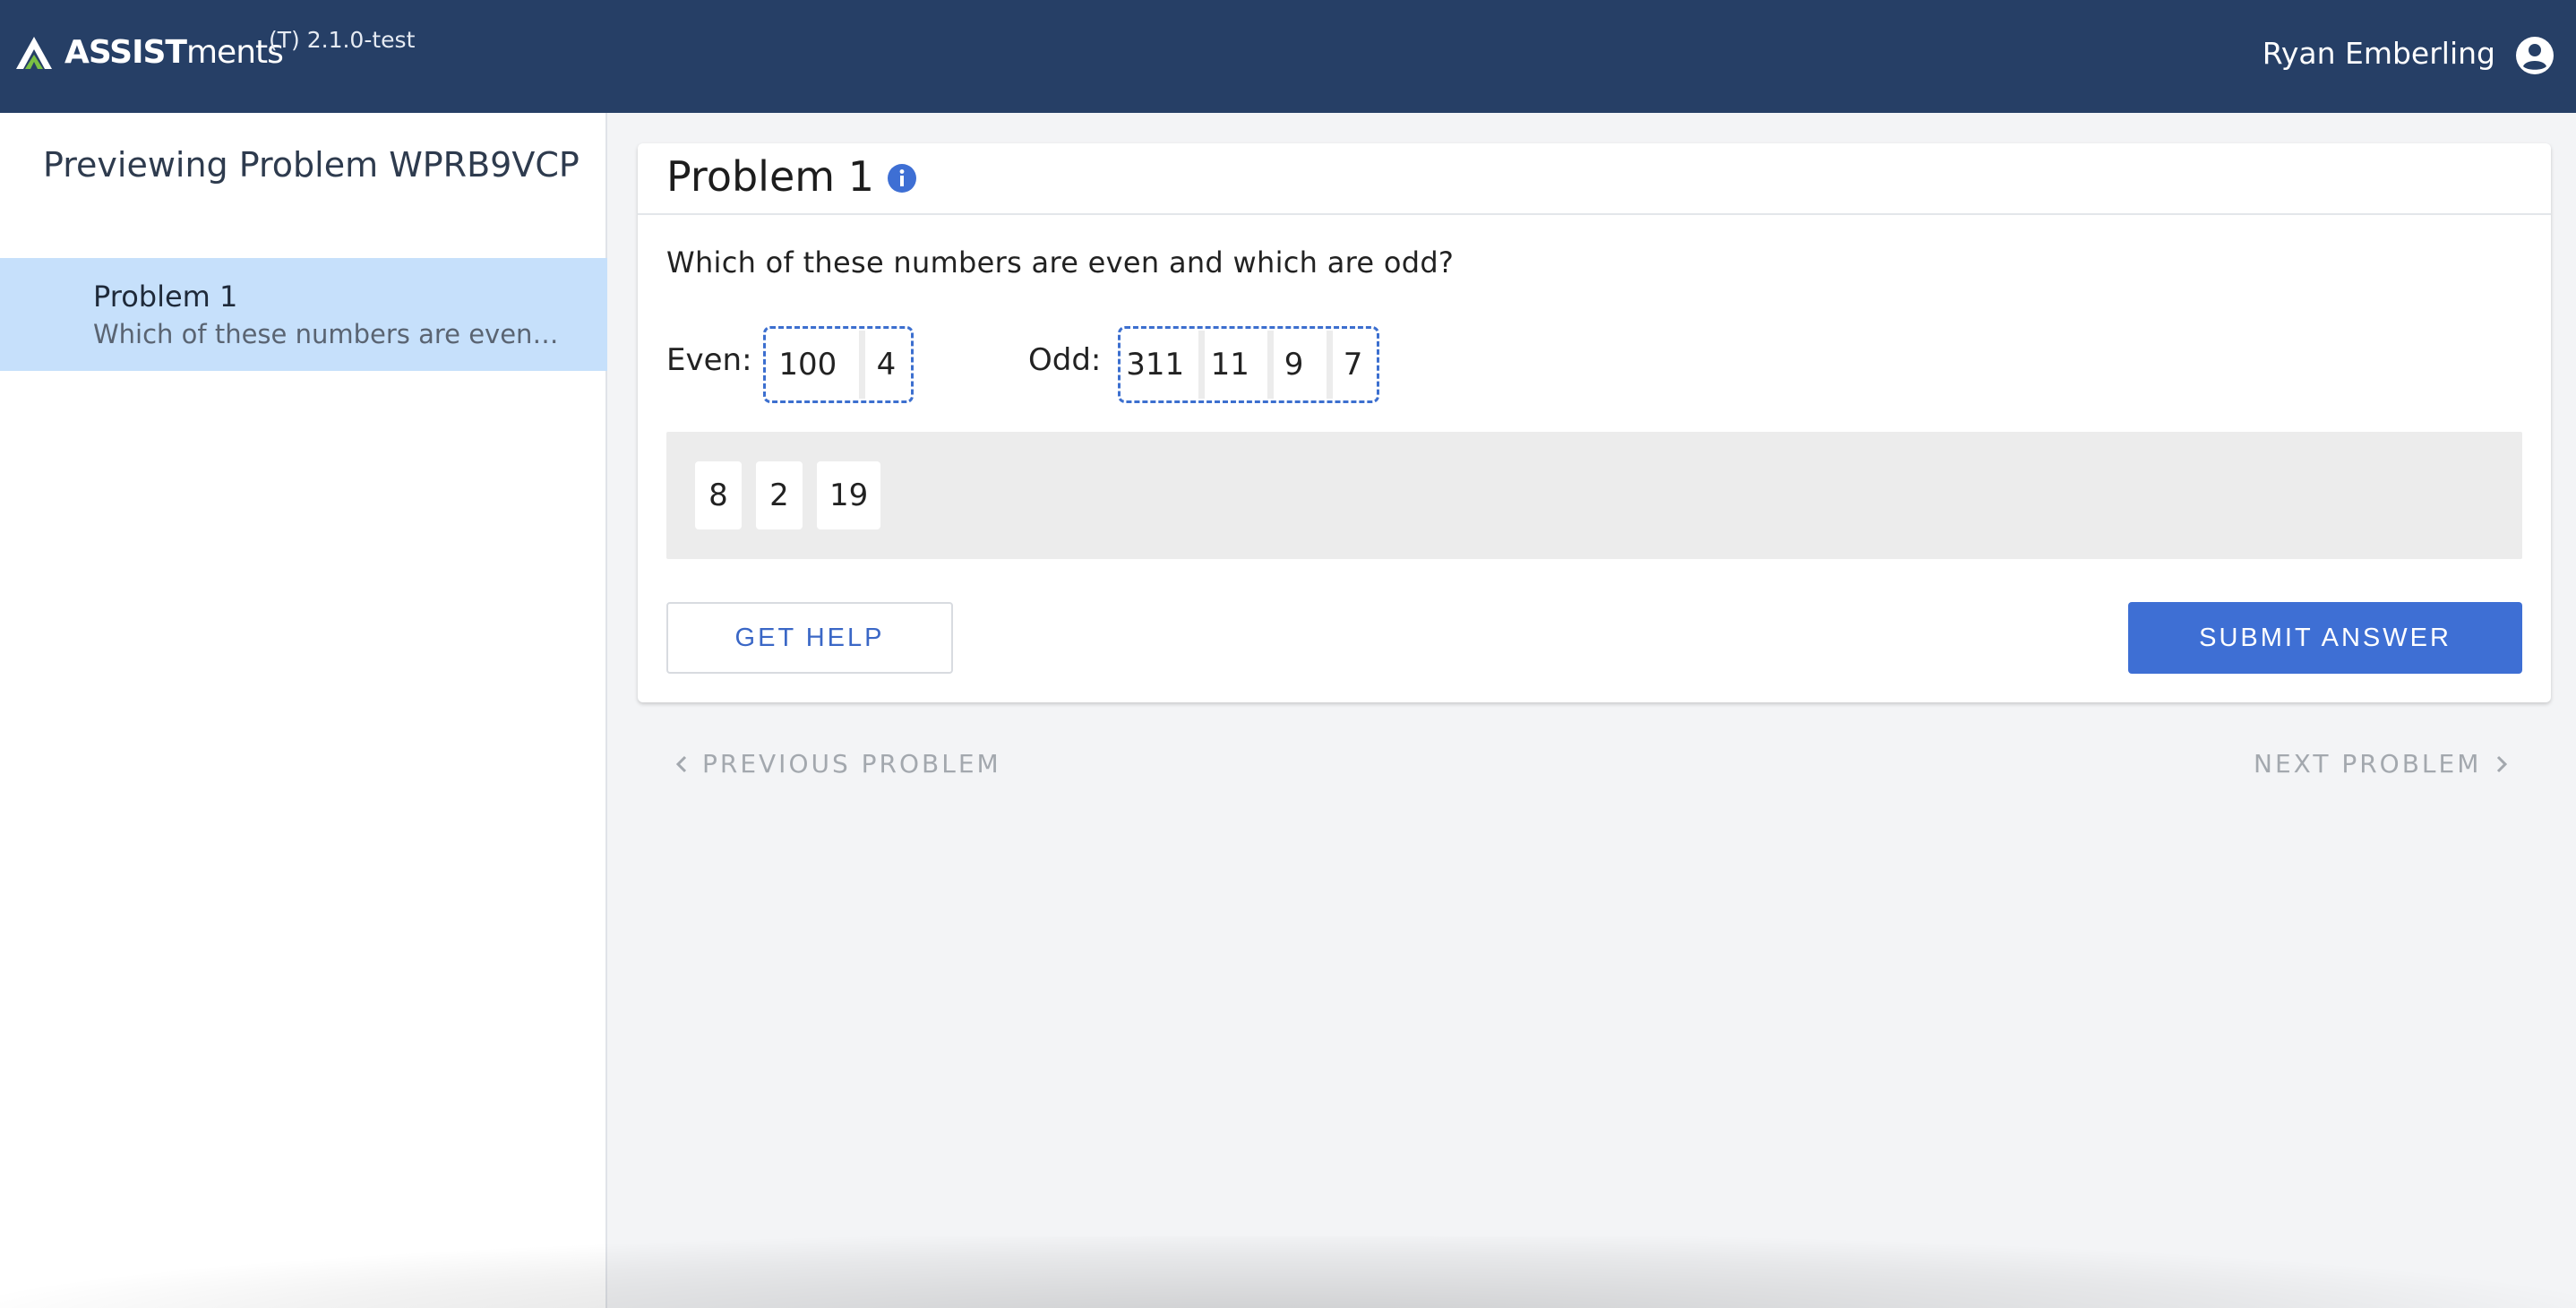 Image resolution: width=2576 pixels, height=1308 pixels. I want to click on odd-label: Odd:, so click(1065, 360).